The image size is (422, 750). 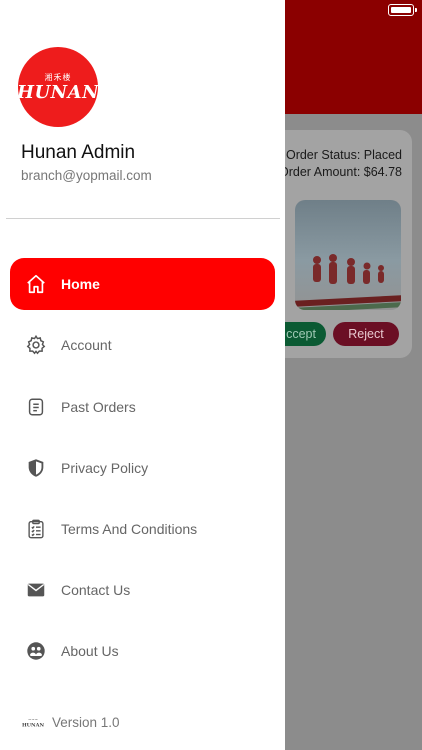 I want to click on version-row: ~~~ HUNAN Version 1.0, so click(x=71, y=722).